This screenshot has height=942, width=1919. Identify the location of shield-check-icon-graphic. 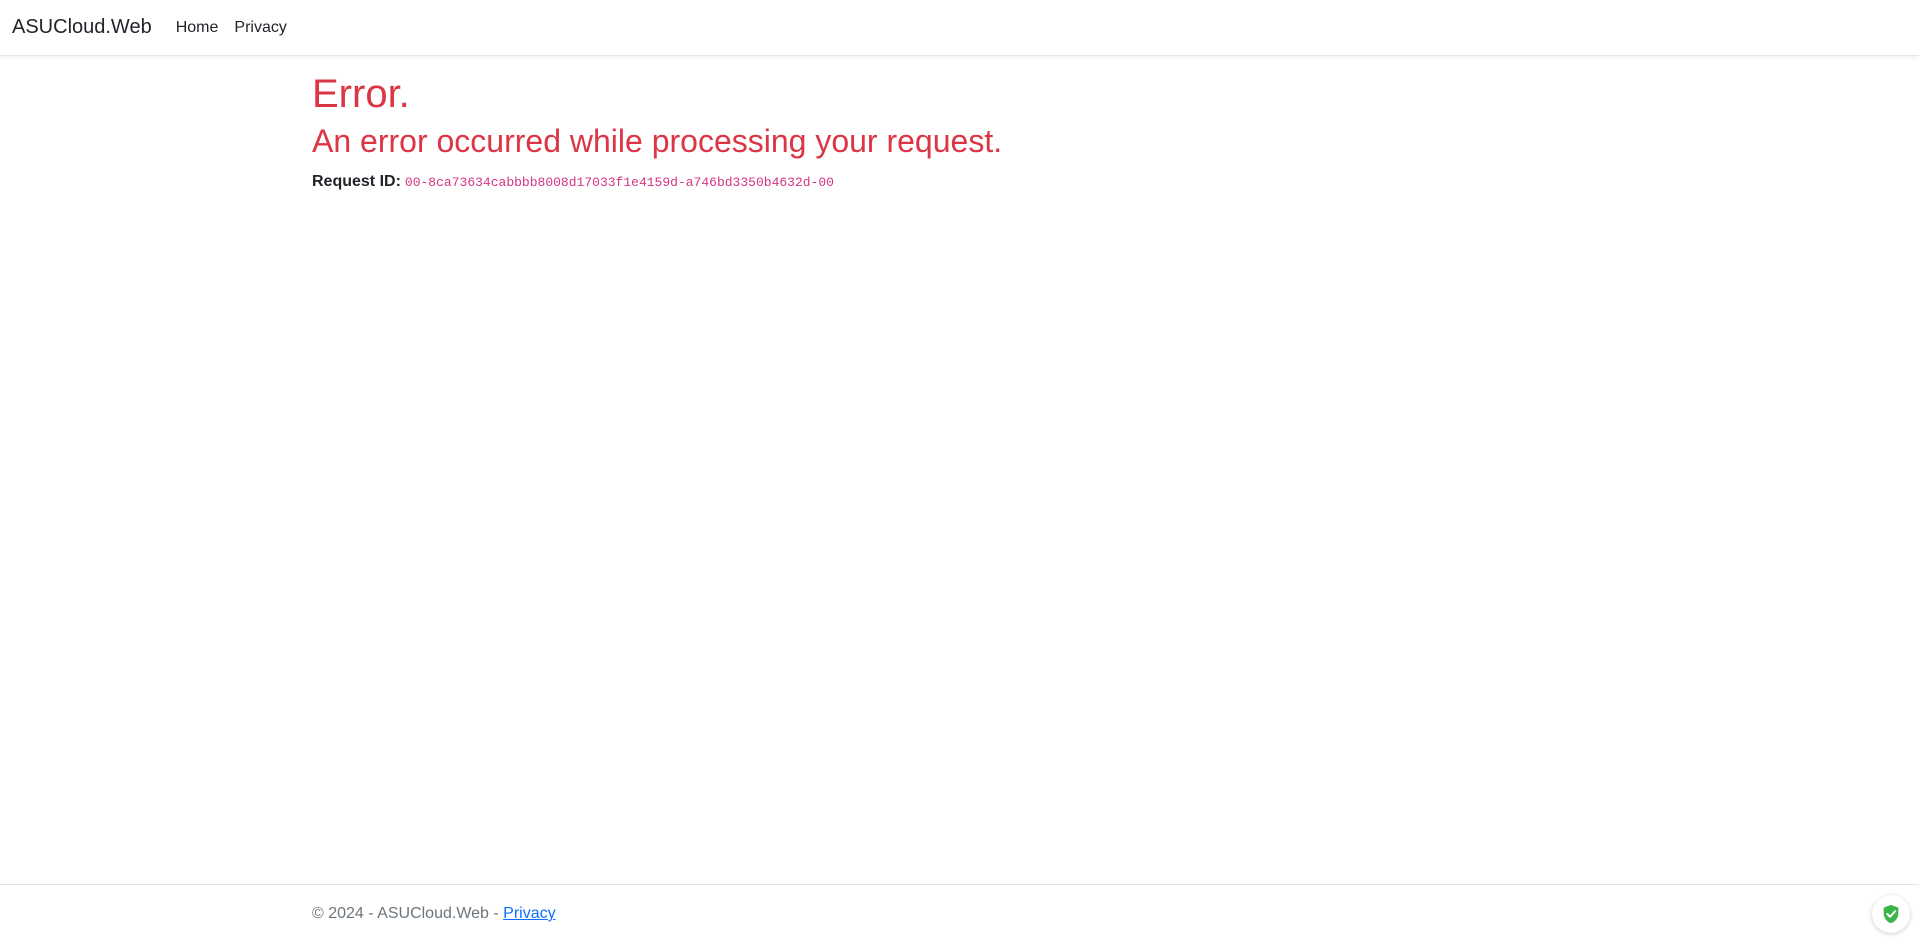
(1891, 914).